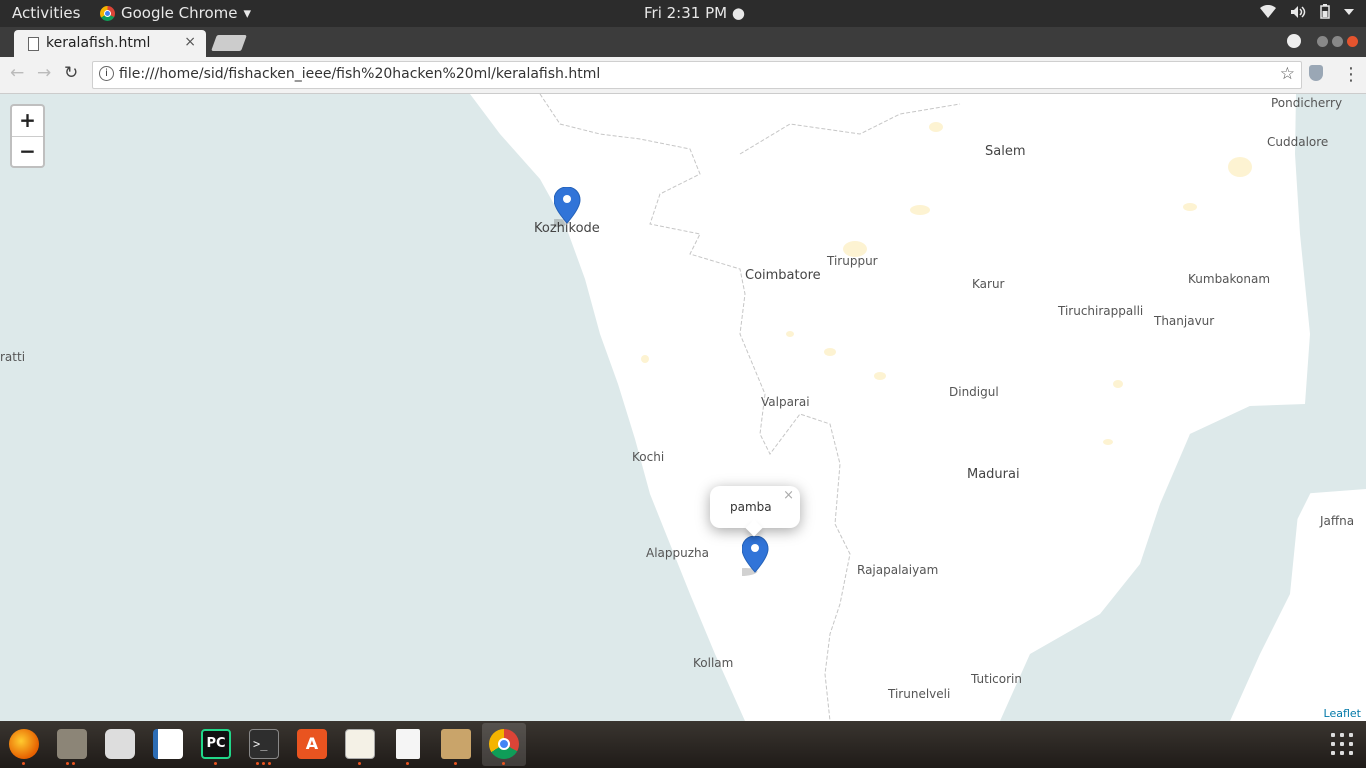 This screenshot has width=1366, height=768. What do you see at coordinates (1337, 521) in the screenshot?
I see `label-jaffna: Jaffna` at bounding box center [1337, 521].